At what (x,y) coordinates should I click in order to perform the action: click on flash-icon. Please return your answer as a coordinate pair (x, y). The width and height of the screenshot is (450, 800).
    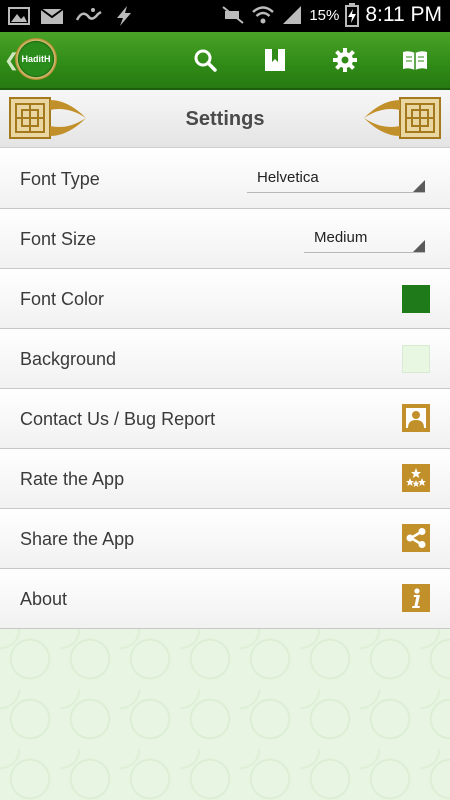
    Looking at the image, I should click on (124, 16).